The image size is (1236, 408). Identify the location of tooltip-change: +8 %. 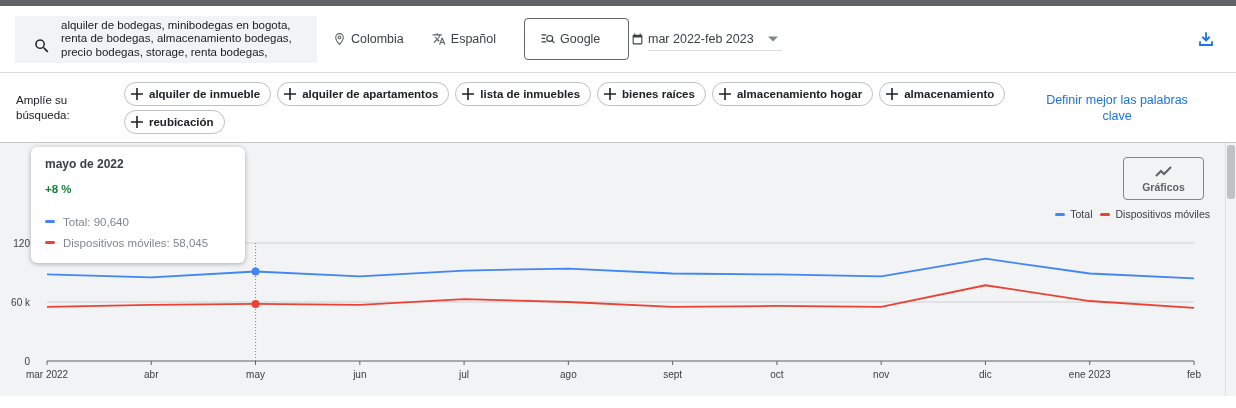
(59, 189).